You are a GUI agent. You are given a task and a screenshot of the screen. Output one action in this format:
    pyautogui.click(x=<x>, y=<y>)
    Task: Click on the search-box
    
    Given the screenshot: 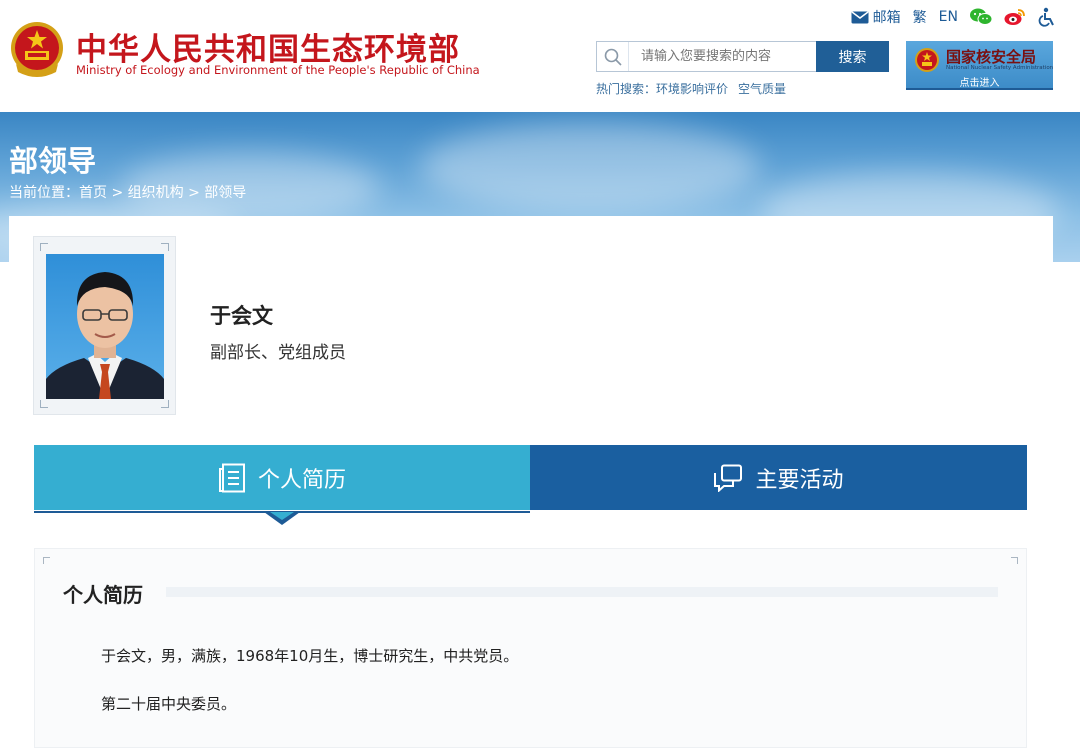 What is the action you would take?
    pyautogui.click(x=706, y=56)
    